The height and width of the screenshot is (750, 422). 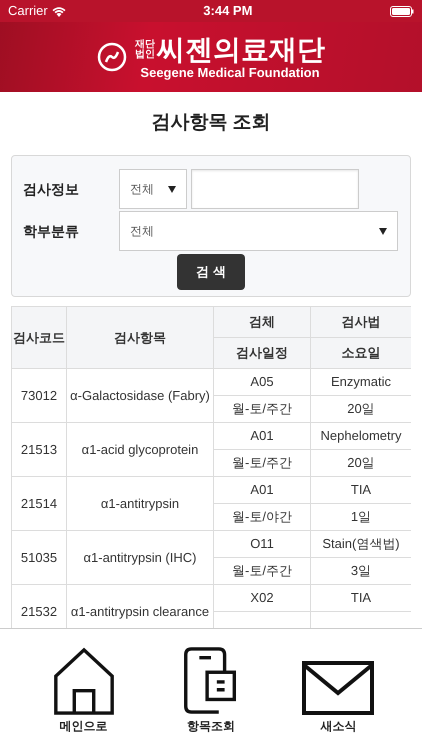 I want to click on phone-icon, so click(x=210, y=681).